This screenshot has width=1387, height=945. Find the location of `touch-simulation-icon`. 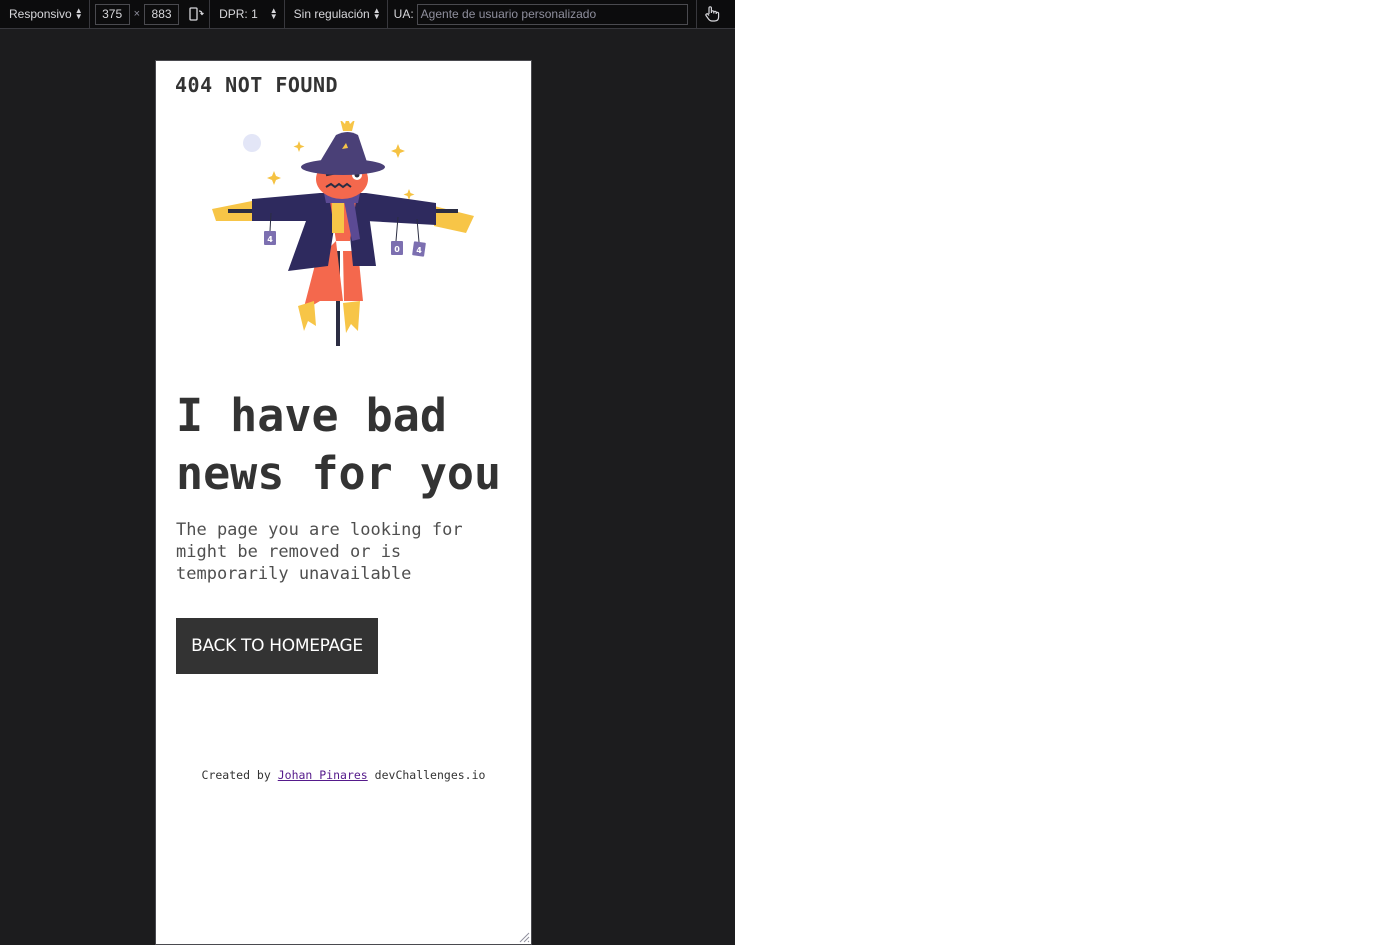

touch-simulation-icon is located at coordinates (711, 14).